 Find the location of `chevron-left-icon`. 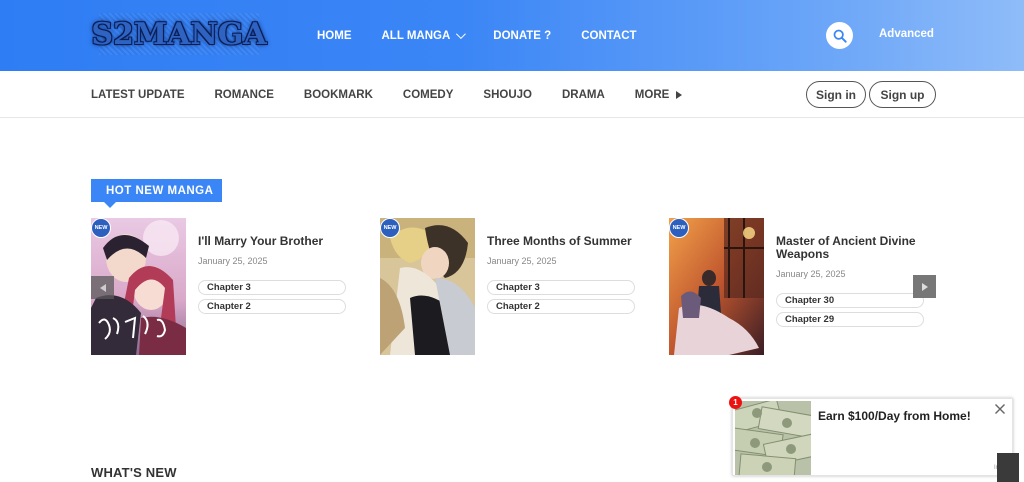

chevron-left-icon is located at coordinates (102, 287).